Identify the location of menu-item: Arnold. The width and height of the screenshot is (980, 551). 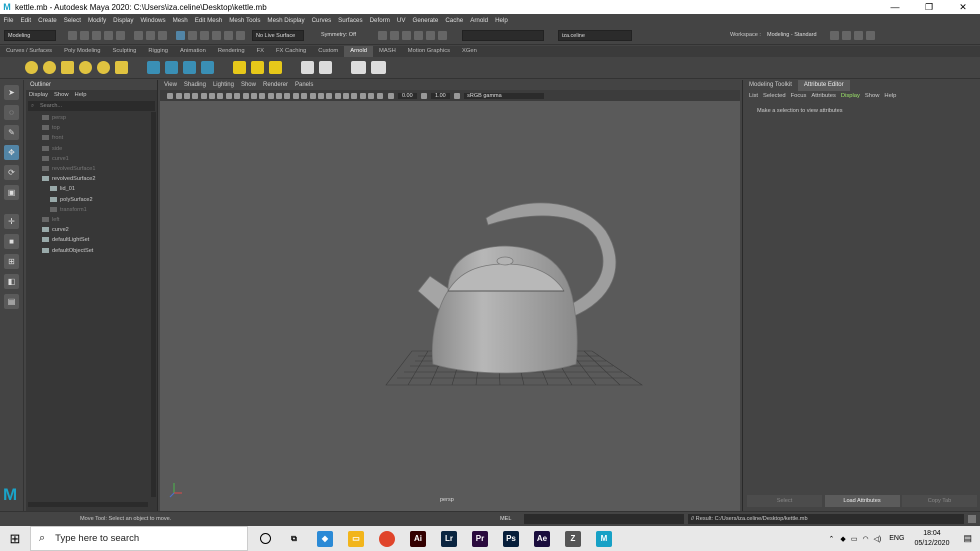
(479, 20).